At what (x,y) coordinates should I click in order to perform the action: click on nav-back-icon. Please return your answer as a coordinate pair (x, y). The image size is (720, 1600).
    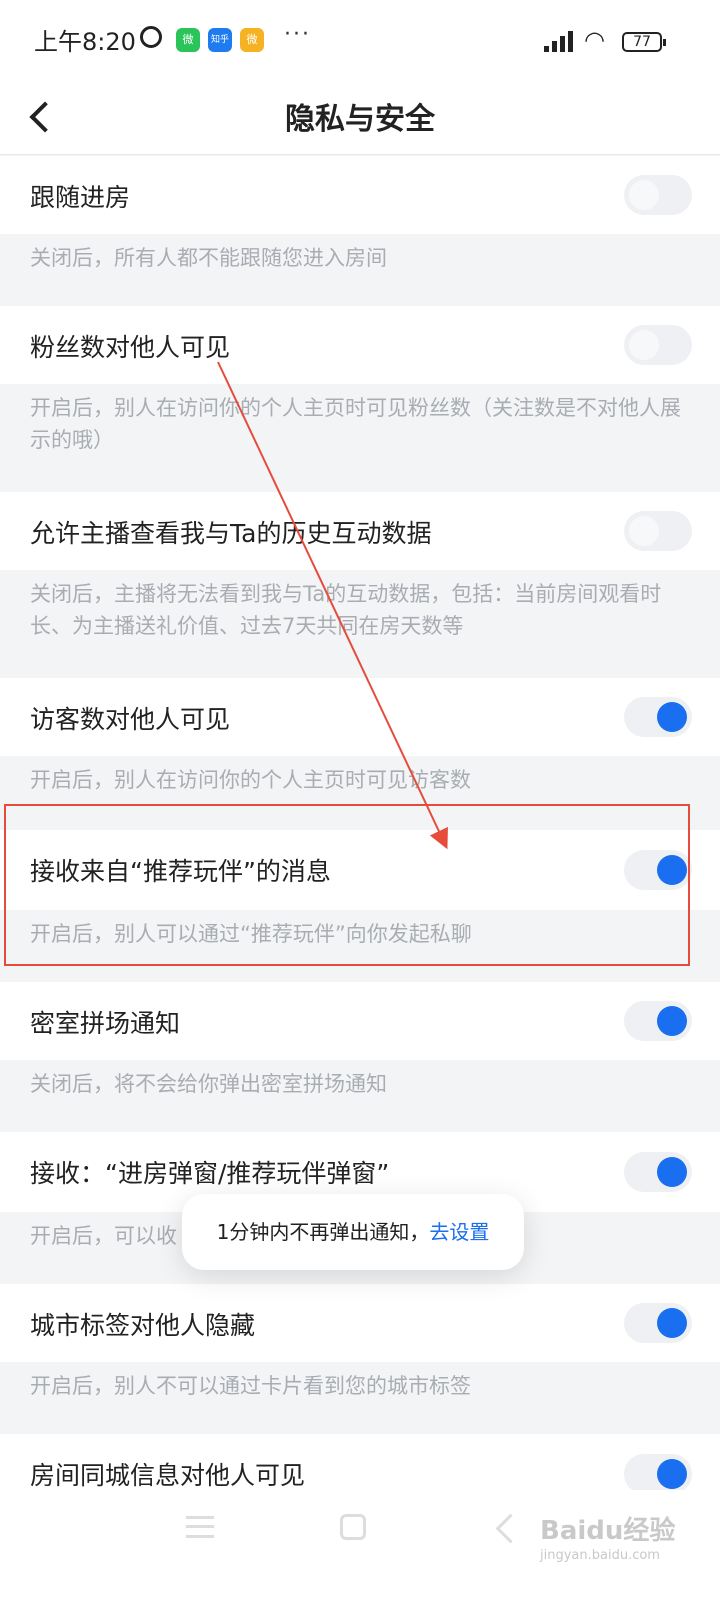
    Looking at the image, I should click on (510, 1528).